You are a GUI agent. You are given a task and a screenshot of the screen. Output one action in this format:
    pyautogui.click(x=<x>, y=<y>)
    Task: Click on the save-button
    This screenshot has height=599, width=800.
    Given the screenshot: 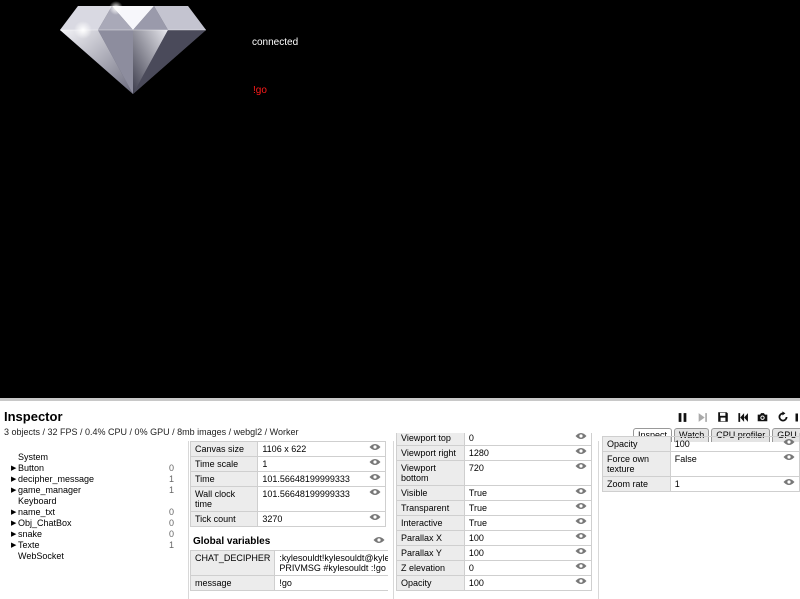 What is the action you would take?
    pyautogui.click(x=722, y=417)
    